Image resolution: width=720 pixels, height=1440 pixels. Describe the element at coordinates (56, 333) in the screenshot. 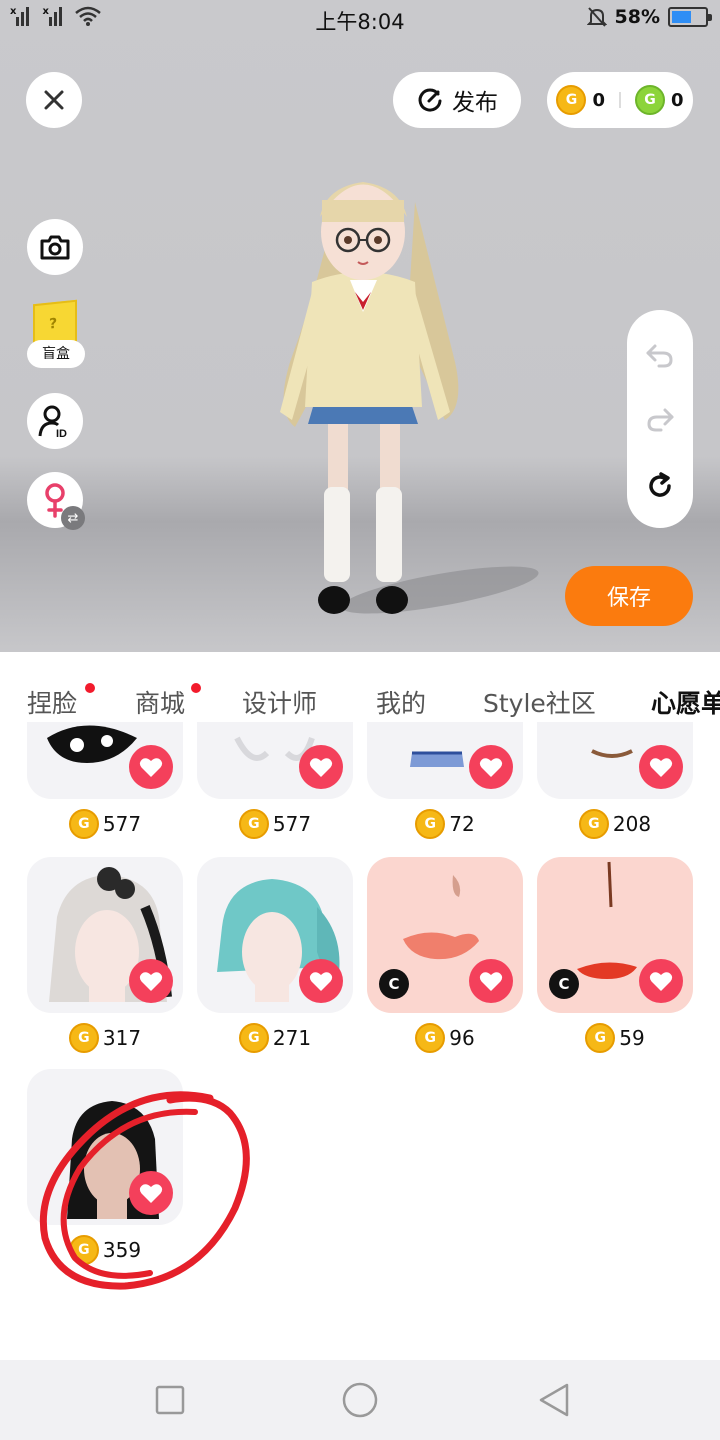

I see `blind-box-button: ? 盲盒` at that location.